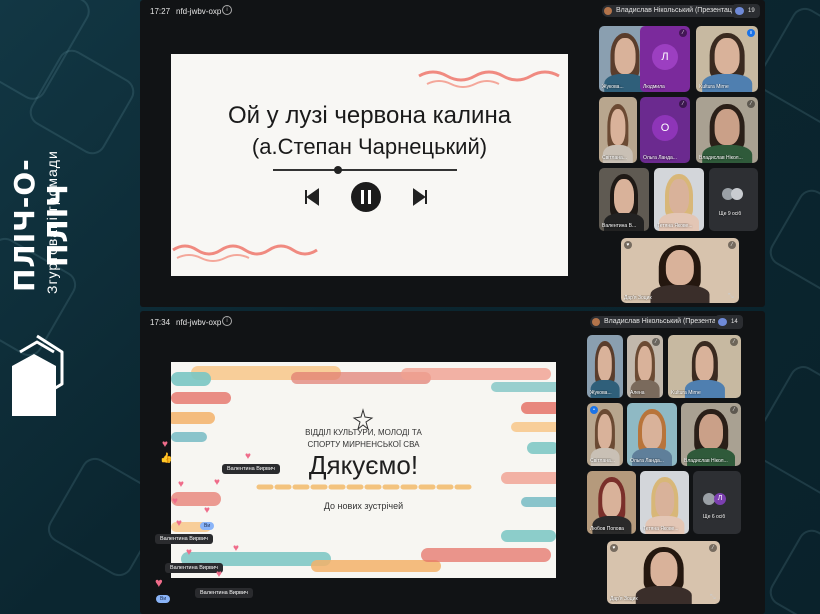 The width and height of the screenshot is (820, 614). I want to click on participant-count: 19, so click(751, 11).